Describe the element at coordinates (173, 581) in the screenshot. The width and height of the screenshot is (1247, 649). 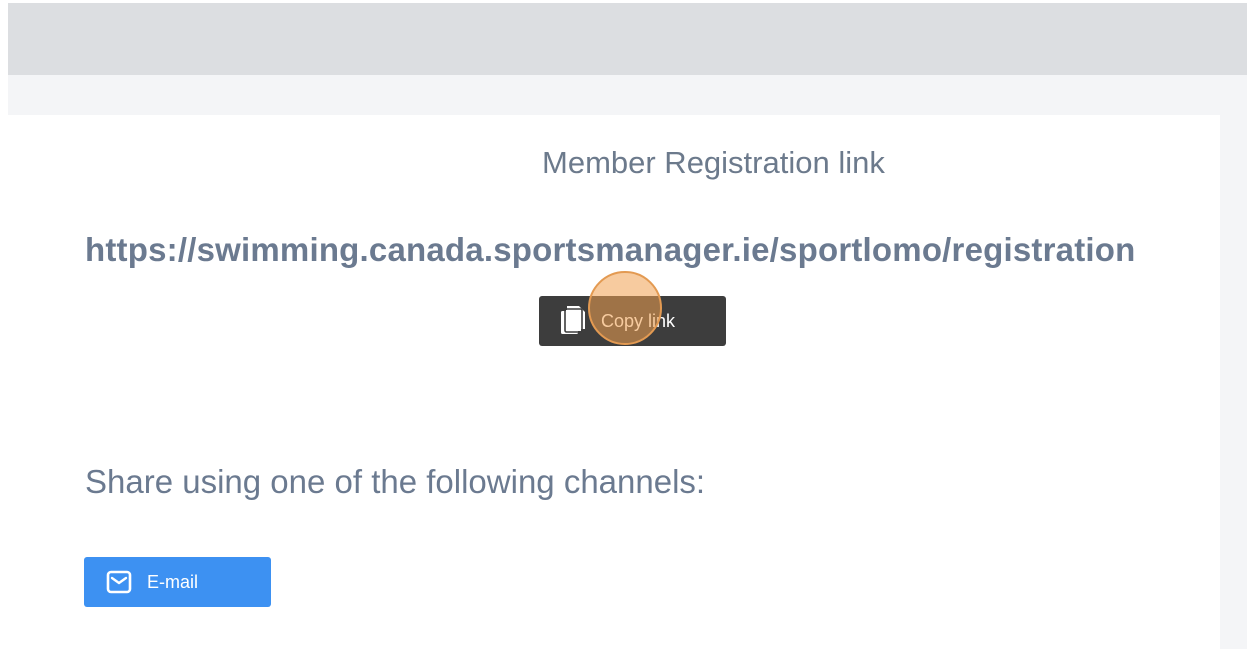
I see `share-email-label: E-mail` at that location.